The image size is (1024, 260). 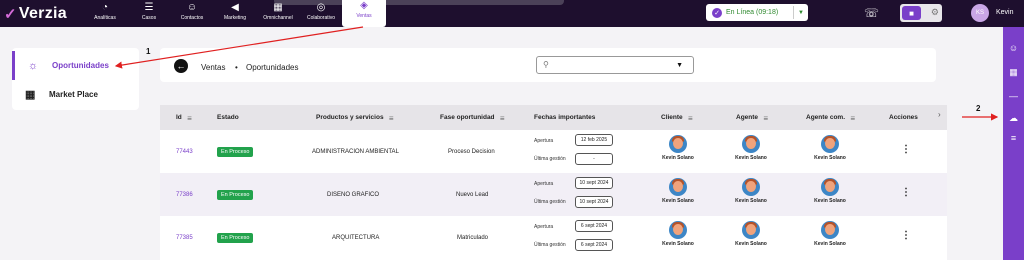 What do you see at coordinates (148, 51) in the screenshot?
I see `annotation-number-1: 1` at bounding box center [148, 51].